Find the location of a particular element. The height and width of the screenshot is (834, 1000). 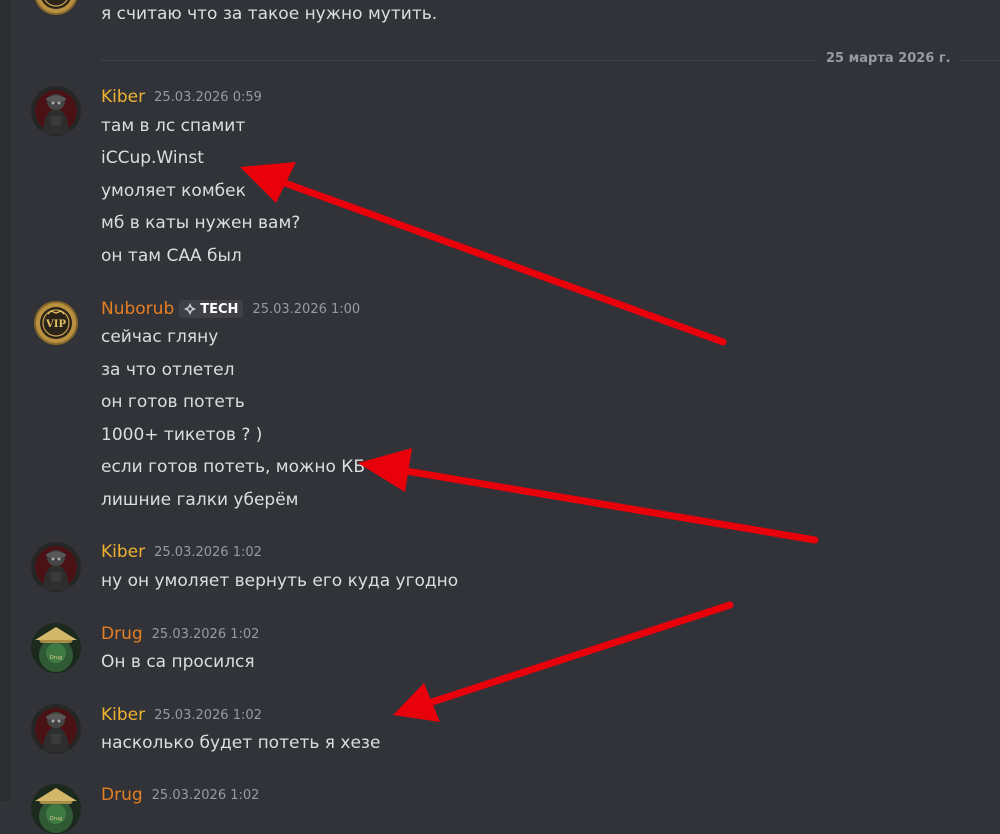

message-header: Kiber 25.03.2026 0:59 is located at coordinates (181, 97).